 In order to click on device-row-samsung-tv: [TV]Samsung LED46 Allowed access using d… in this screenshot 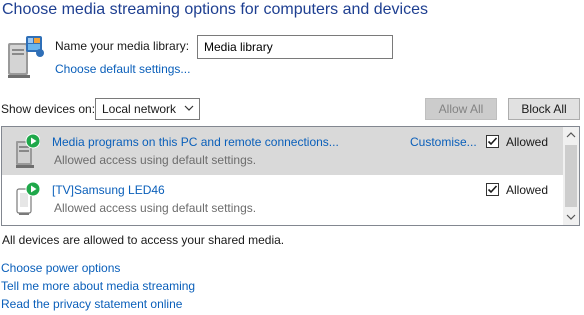, I will do `click(283, 199)`.